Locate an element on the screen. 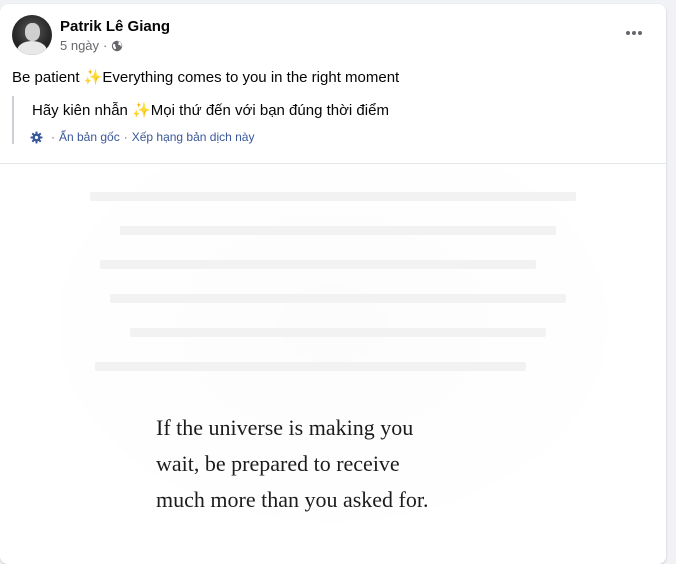  gear-icon is located at coordinates (36, 137).